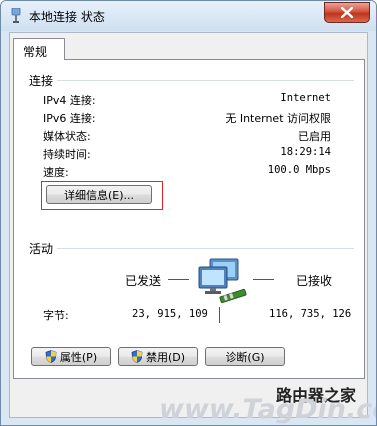  What do you see at coordinates (222, 281) in the screenshot?
I see `network-activity-icon` at bounding box center [222, 281].